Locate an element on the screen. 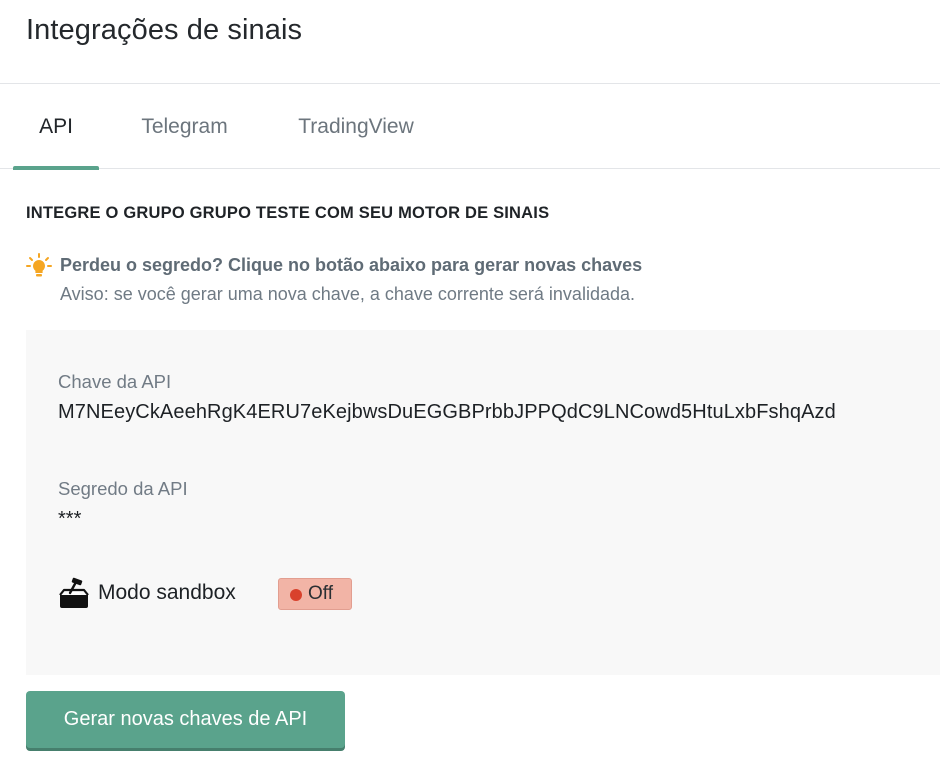  api-secret-value: *** is located at coordinates (70, 519).